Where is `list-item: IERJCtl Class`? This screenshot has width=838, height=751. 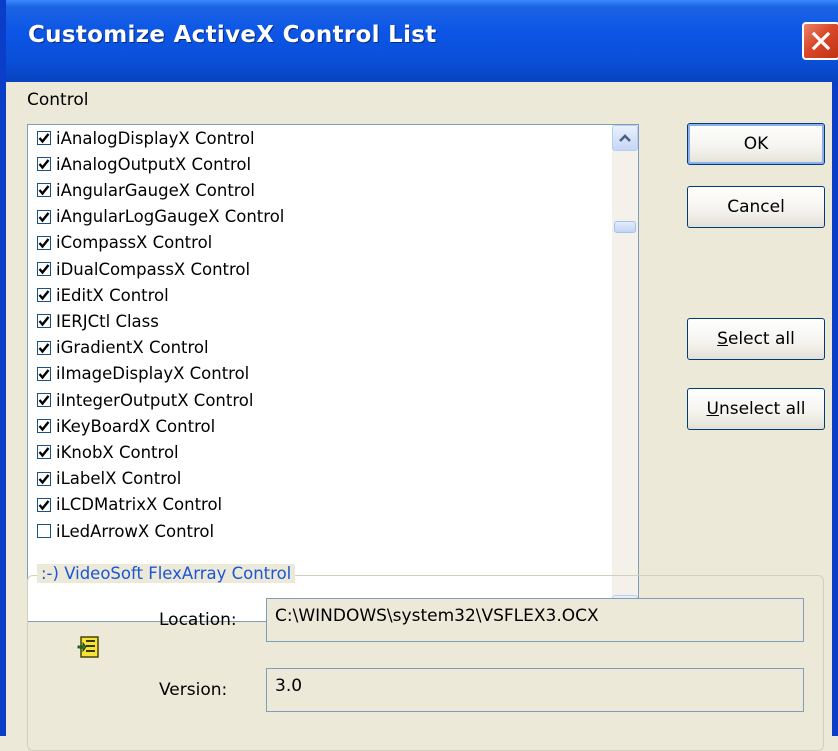
list-item: IERJCtl Class is located at coordinates (98, 321).